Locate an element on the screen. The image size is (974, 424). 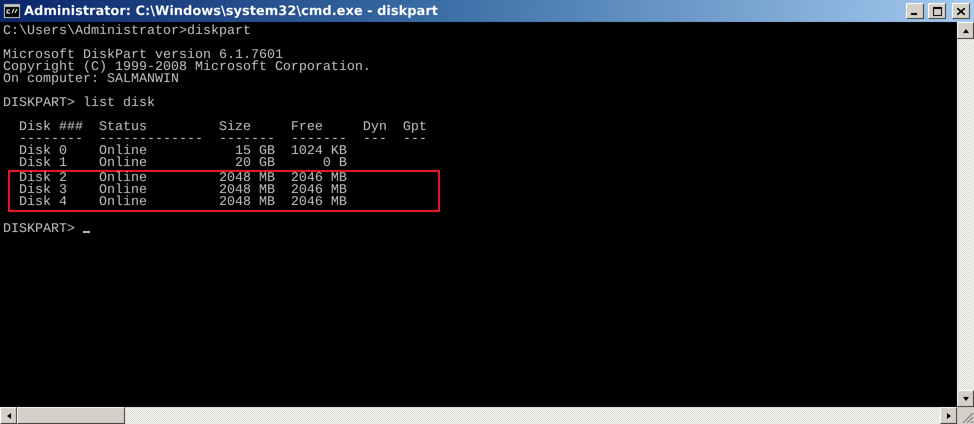
horizontal-scrollbar is located at coordinates (478, 415).